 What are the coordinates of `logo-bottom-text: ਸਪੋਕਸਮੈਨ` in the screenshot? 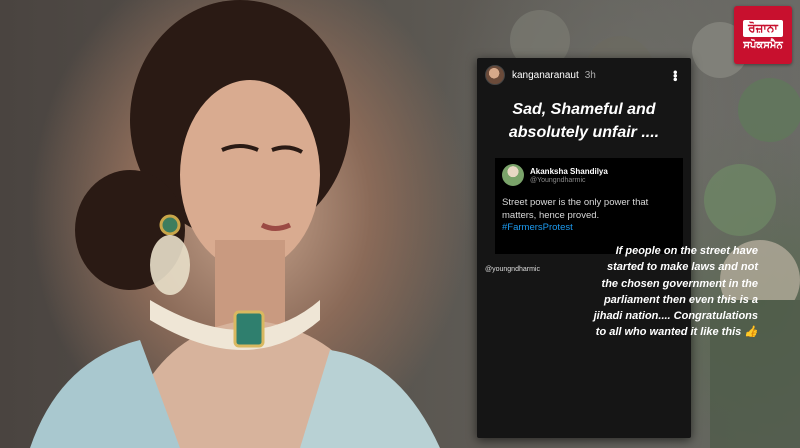 It's located at (763, 45).